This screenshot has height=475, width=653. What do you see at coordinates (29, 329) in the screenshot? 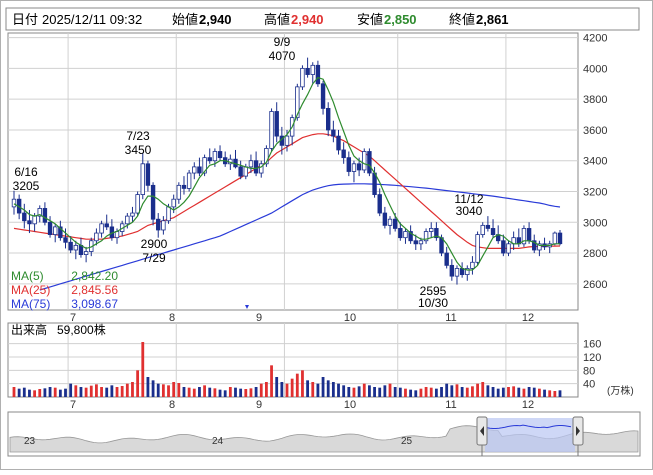
I see `volume-label: 出来高` at bounding box center [29, 329].